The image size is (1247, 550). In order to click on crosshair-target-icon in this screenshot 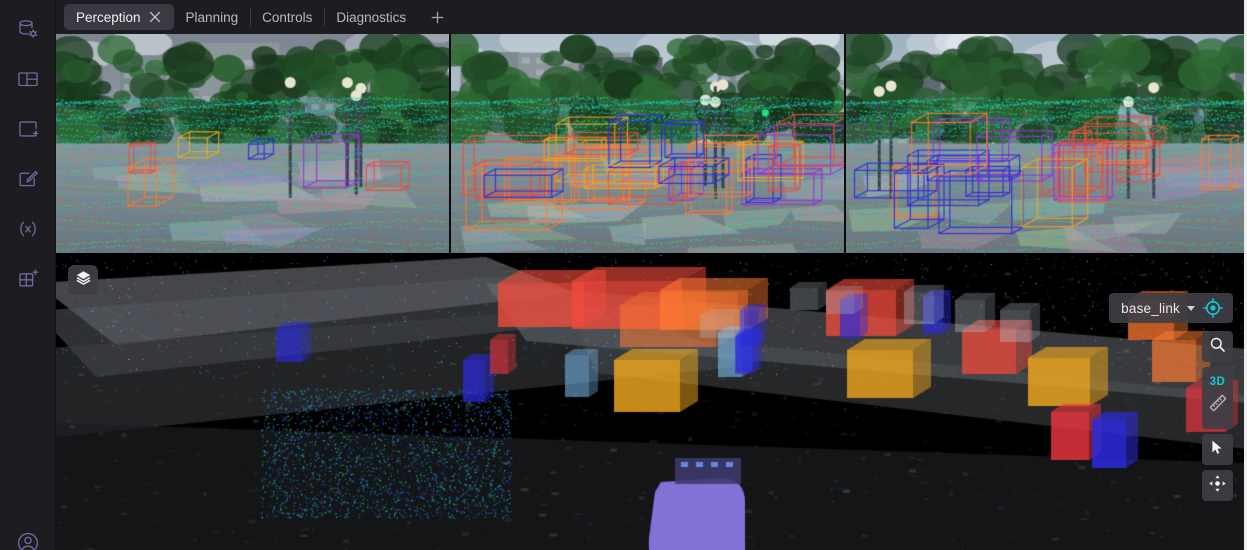, I will do `click(1213, 308)`.